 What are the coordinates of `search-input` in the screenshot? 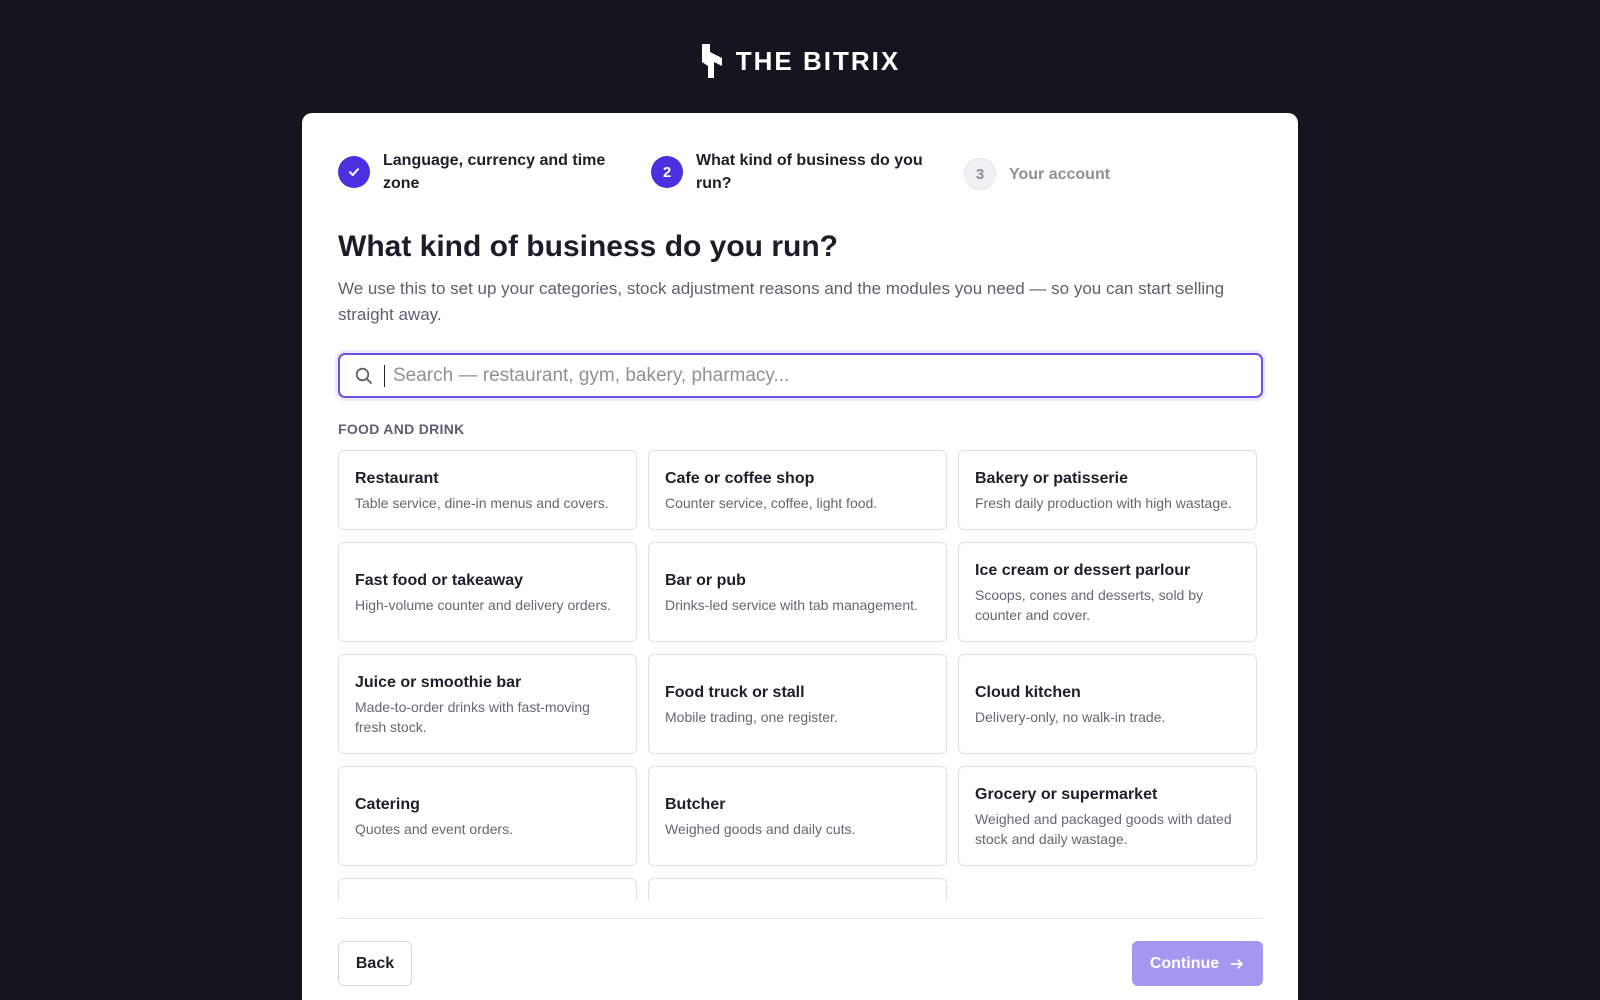 It's located at (827, 375).